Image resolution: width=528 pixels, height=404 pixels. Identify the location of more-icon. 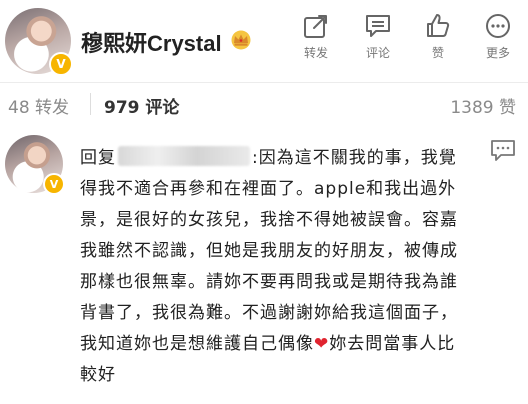
(498, 26).